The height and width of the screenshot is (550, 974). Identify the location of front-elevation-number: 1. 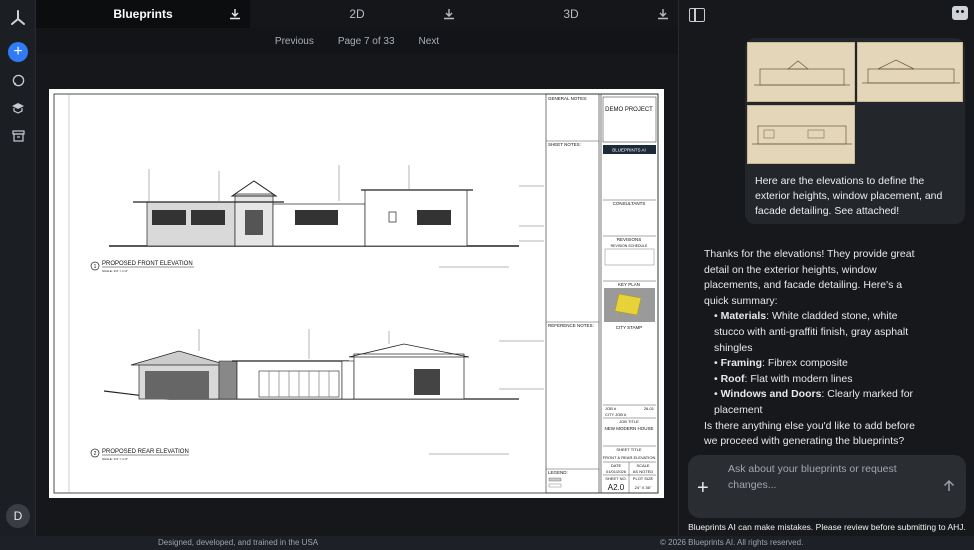
(95, 267).